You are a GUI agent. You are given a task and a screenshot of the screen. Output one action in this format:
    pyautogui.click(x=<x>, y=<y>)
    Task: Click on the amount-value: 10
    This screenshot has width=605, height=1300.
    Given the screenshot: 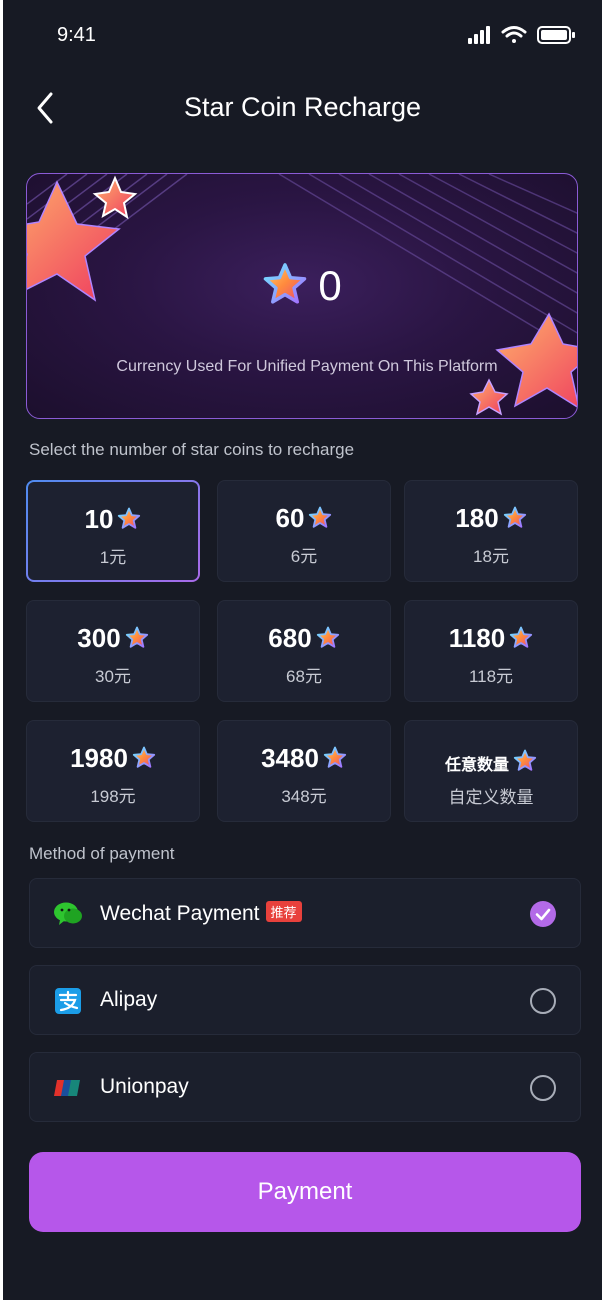 What is the action you would take?
    pyautogui.click(x=99, y=519)
    